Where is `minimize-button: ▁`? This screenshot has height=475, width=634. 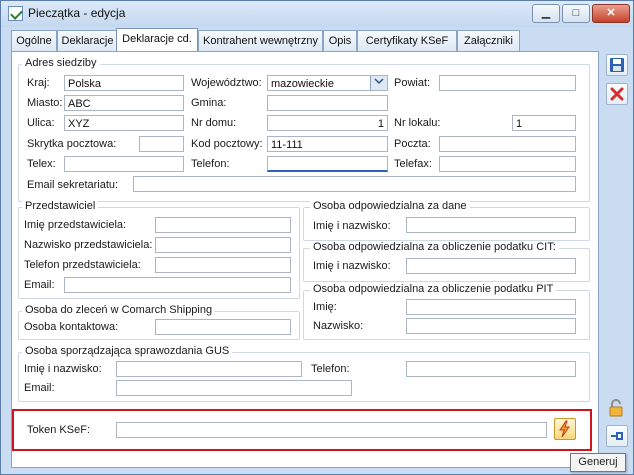
minimize-button: ▁ is located at coordinates (546, 13).